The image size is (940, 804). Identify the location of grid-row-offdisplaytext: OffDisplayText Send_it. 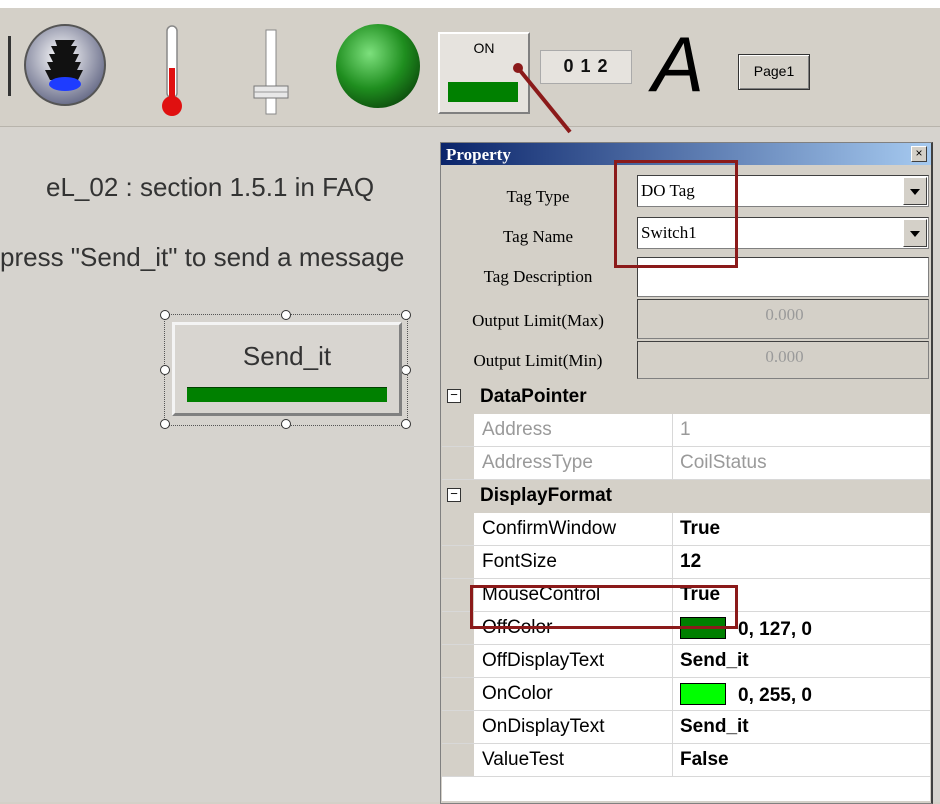
(686, 661).